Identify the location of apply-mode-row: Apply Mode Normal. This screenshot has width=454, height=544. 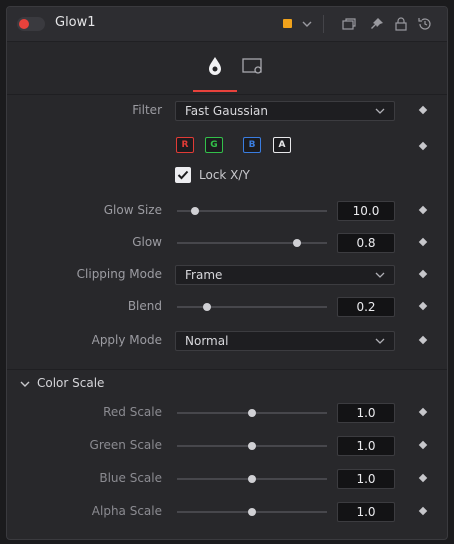
(227, 341).